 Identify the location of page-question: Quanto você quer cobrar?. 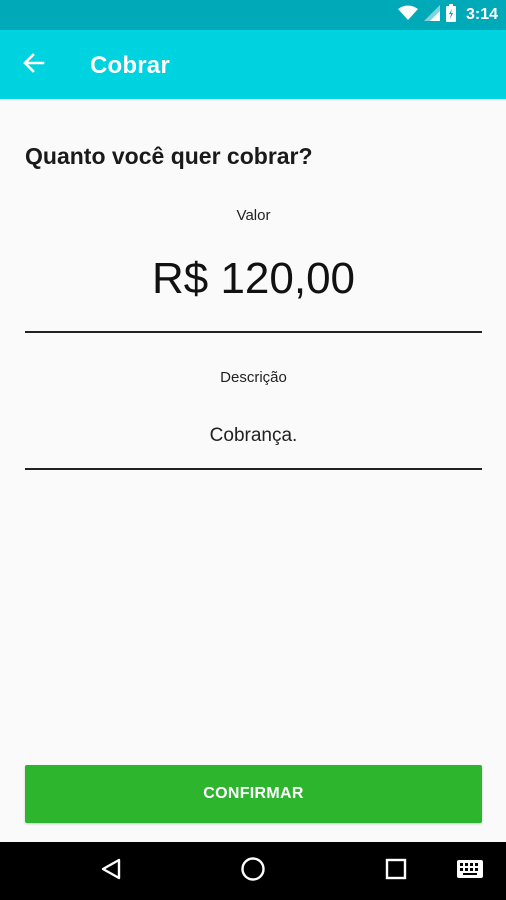
(169, 156).